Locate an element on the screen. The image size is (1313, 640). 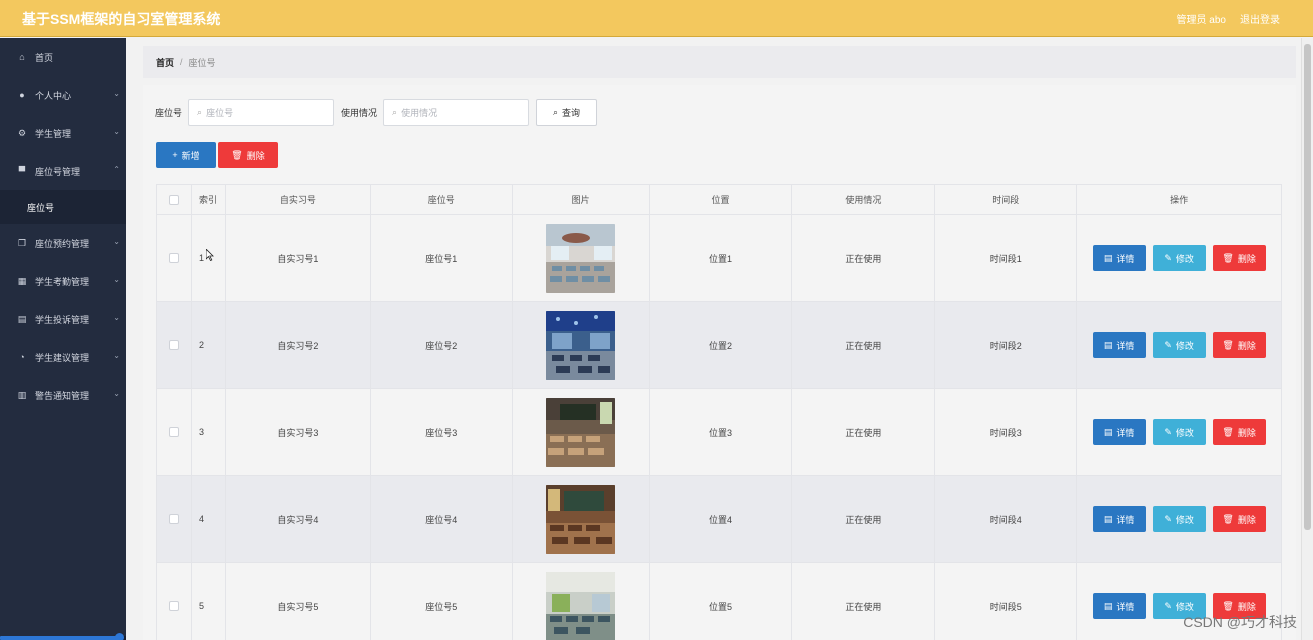
sidebar-item-label: 学生考勤管理 is located at coordinates (62, 281).